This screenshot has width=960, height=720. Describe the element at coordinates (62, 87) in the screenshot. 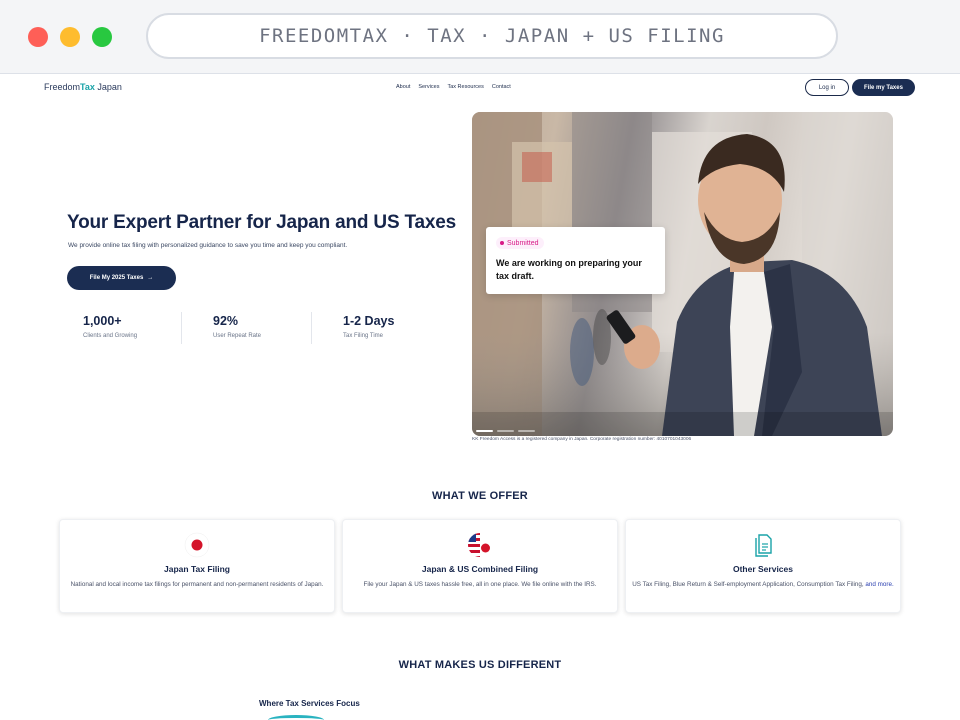

I see `logo-text-primary: Freedom` at that location.